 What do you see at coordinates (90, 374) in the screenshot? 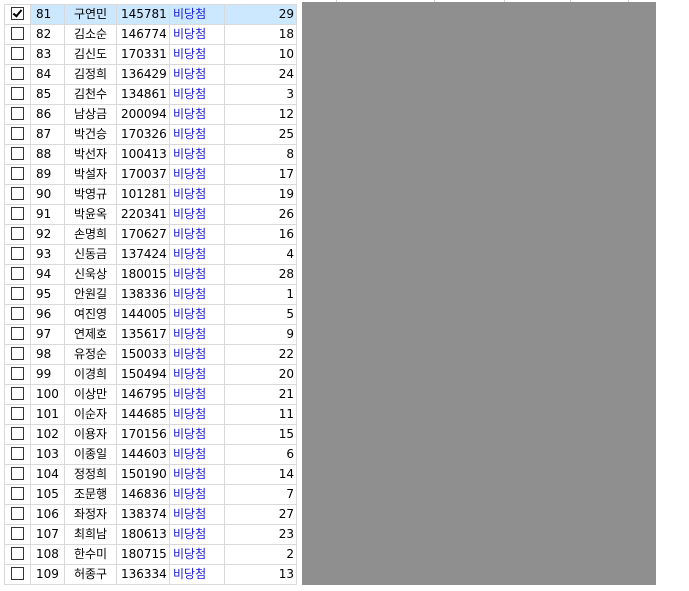
I see `row-name: 이경희` at bounding box center [90, 374].